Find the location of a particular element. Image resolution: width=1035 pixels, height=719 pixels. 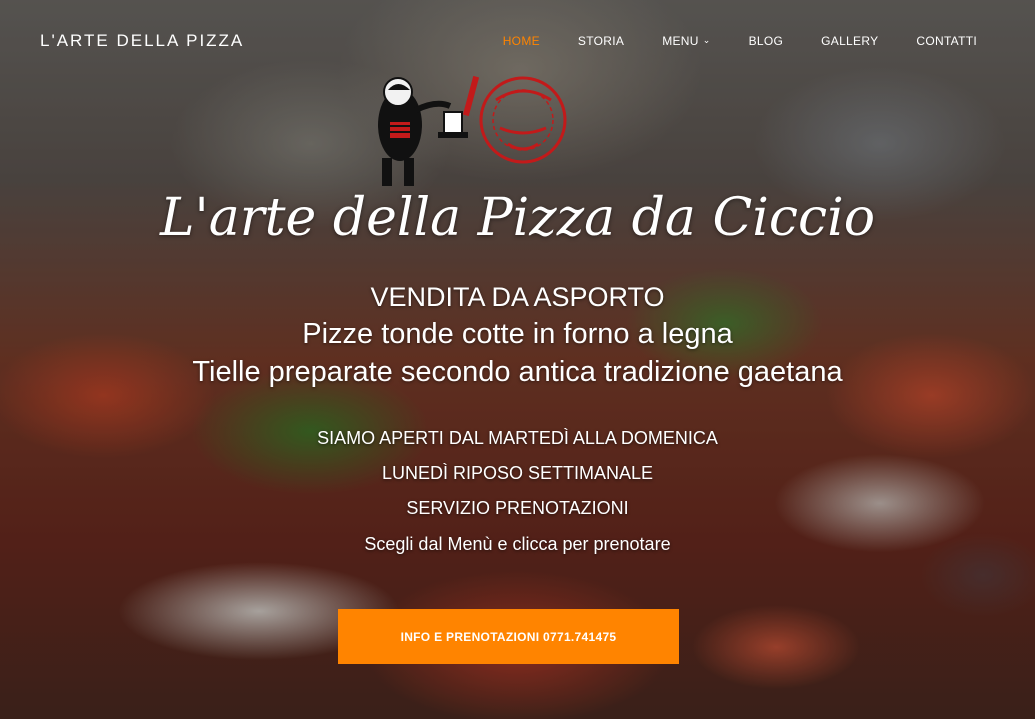

nav-item-label: GALLERY is located at coordinates (850, 41).